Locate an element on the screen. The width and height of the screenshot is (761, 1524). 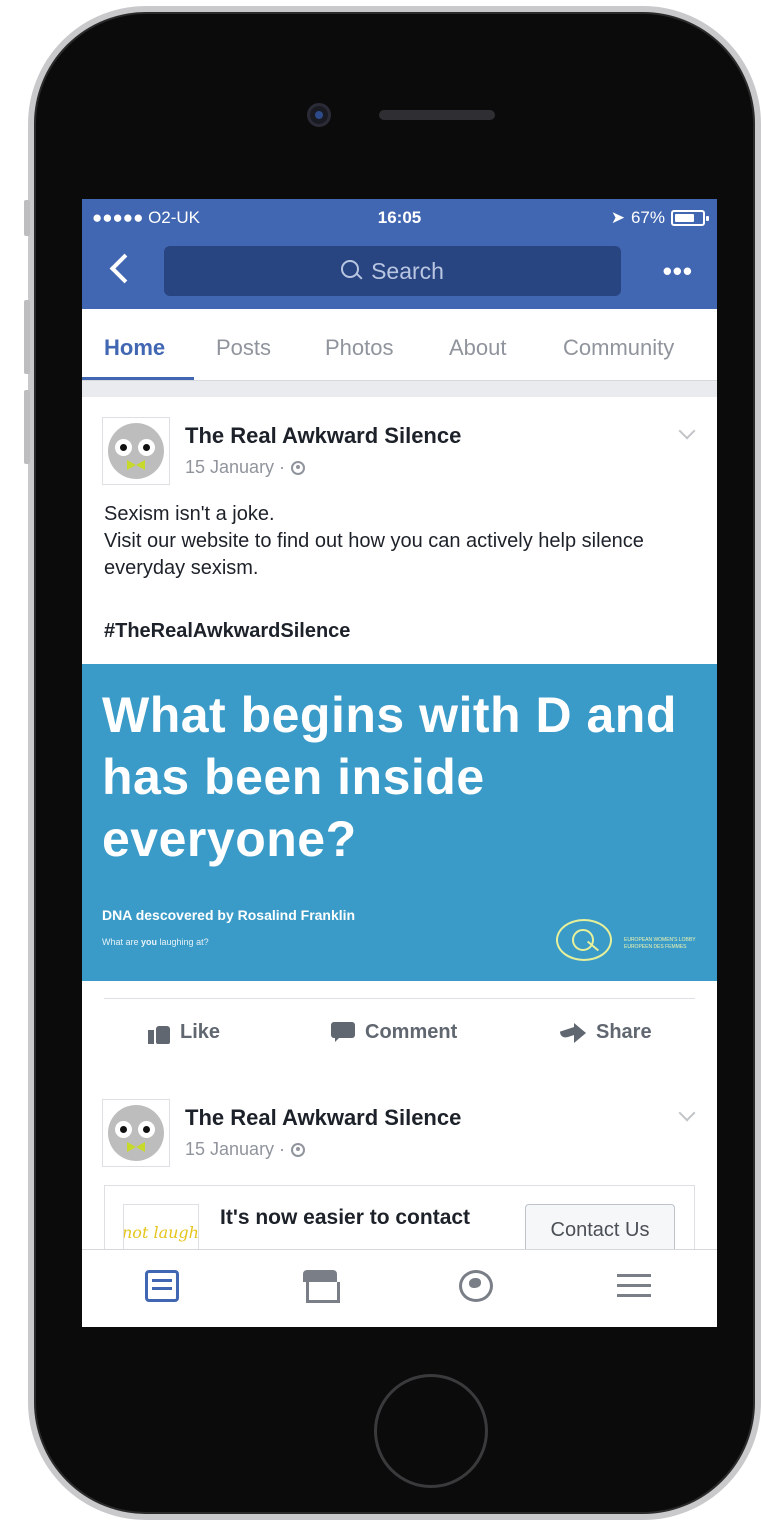
active-tab-indicator is located at coordinates (138, 378).